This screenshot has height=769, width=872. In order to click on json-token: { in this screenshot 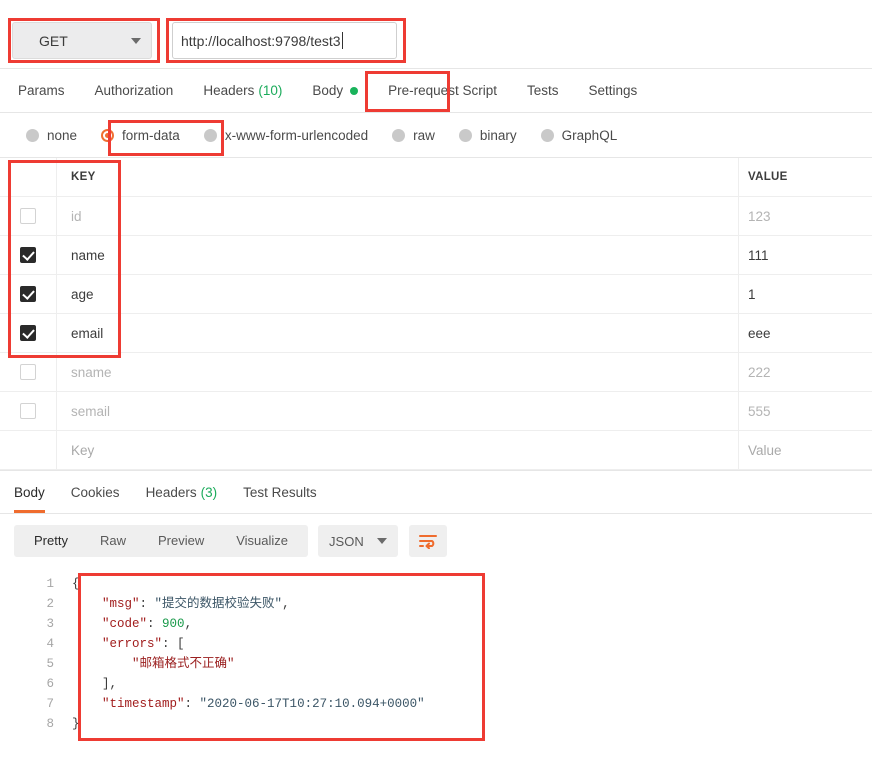, I will do `click(76, 584)`.